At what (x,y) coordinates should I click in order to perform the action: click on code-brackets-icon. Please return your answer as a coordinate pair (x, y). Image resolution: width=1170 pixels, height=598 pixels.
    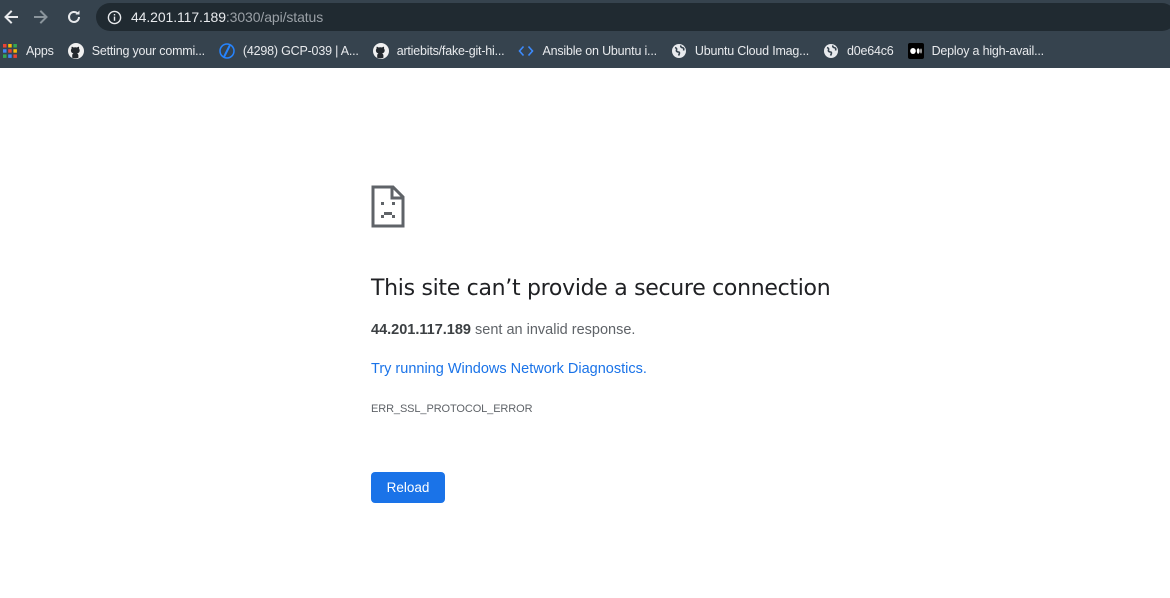
    Looking at the image, I should click on (526, 51).